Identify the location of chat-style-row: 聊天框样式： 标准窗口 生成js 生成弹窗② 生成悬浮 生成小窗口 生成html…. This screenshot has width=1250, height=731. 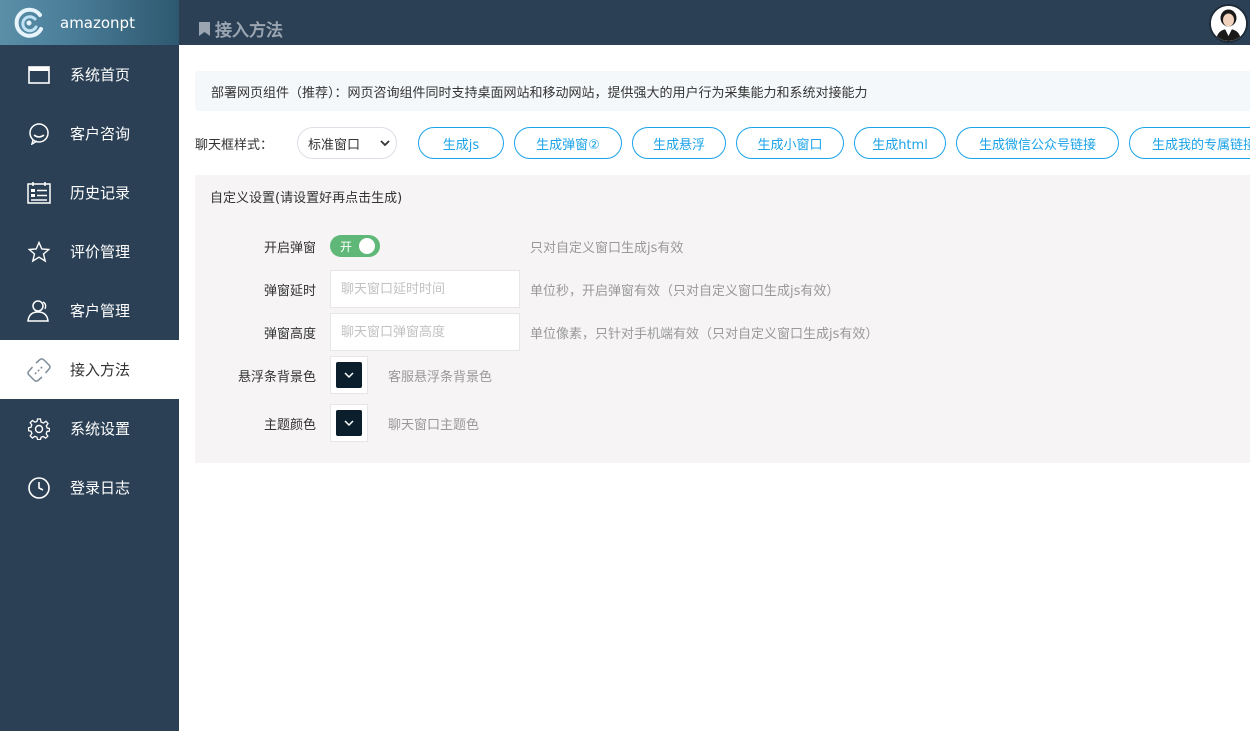
(722, 143).